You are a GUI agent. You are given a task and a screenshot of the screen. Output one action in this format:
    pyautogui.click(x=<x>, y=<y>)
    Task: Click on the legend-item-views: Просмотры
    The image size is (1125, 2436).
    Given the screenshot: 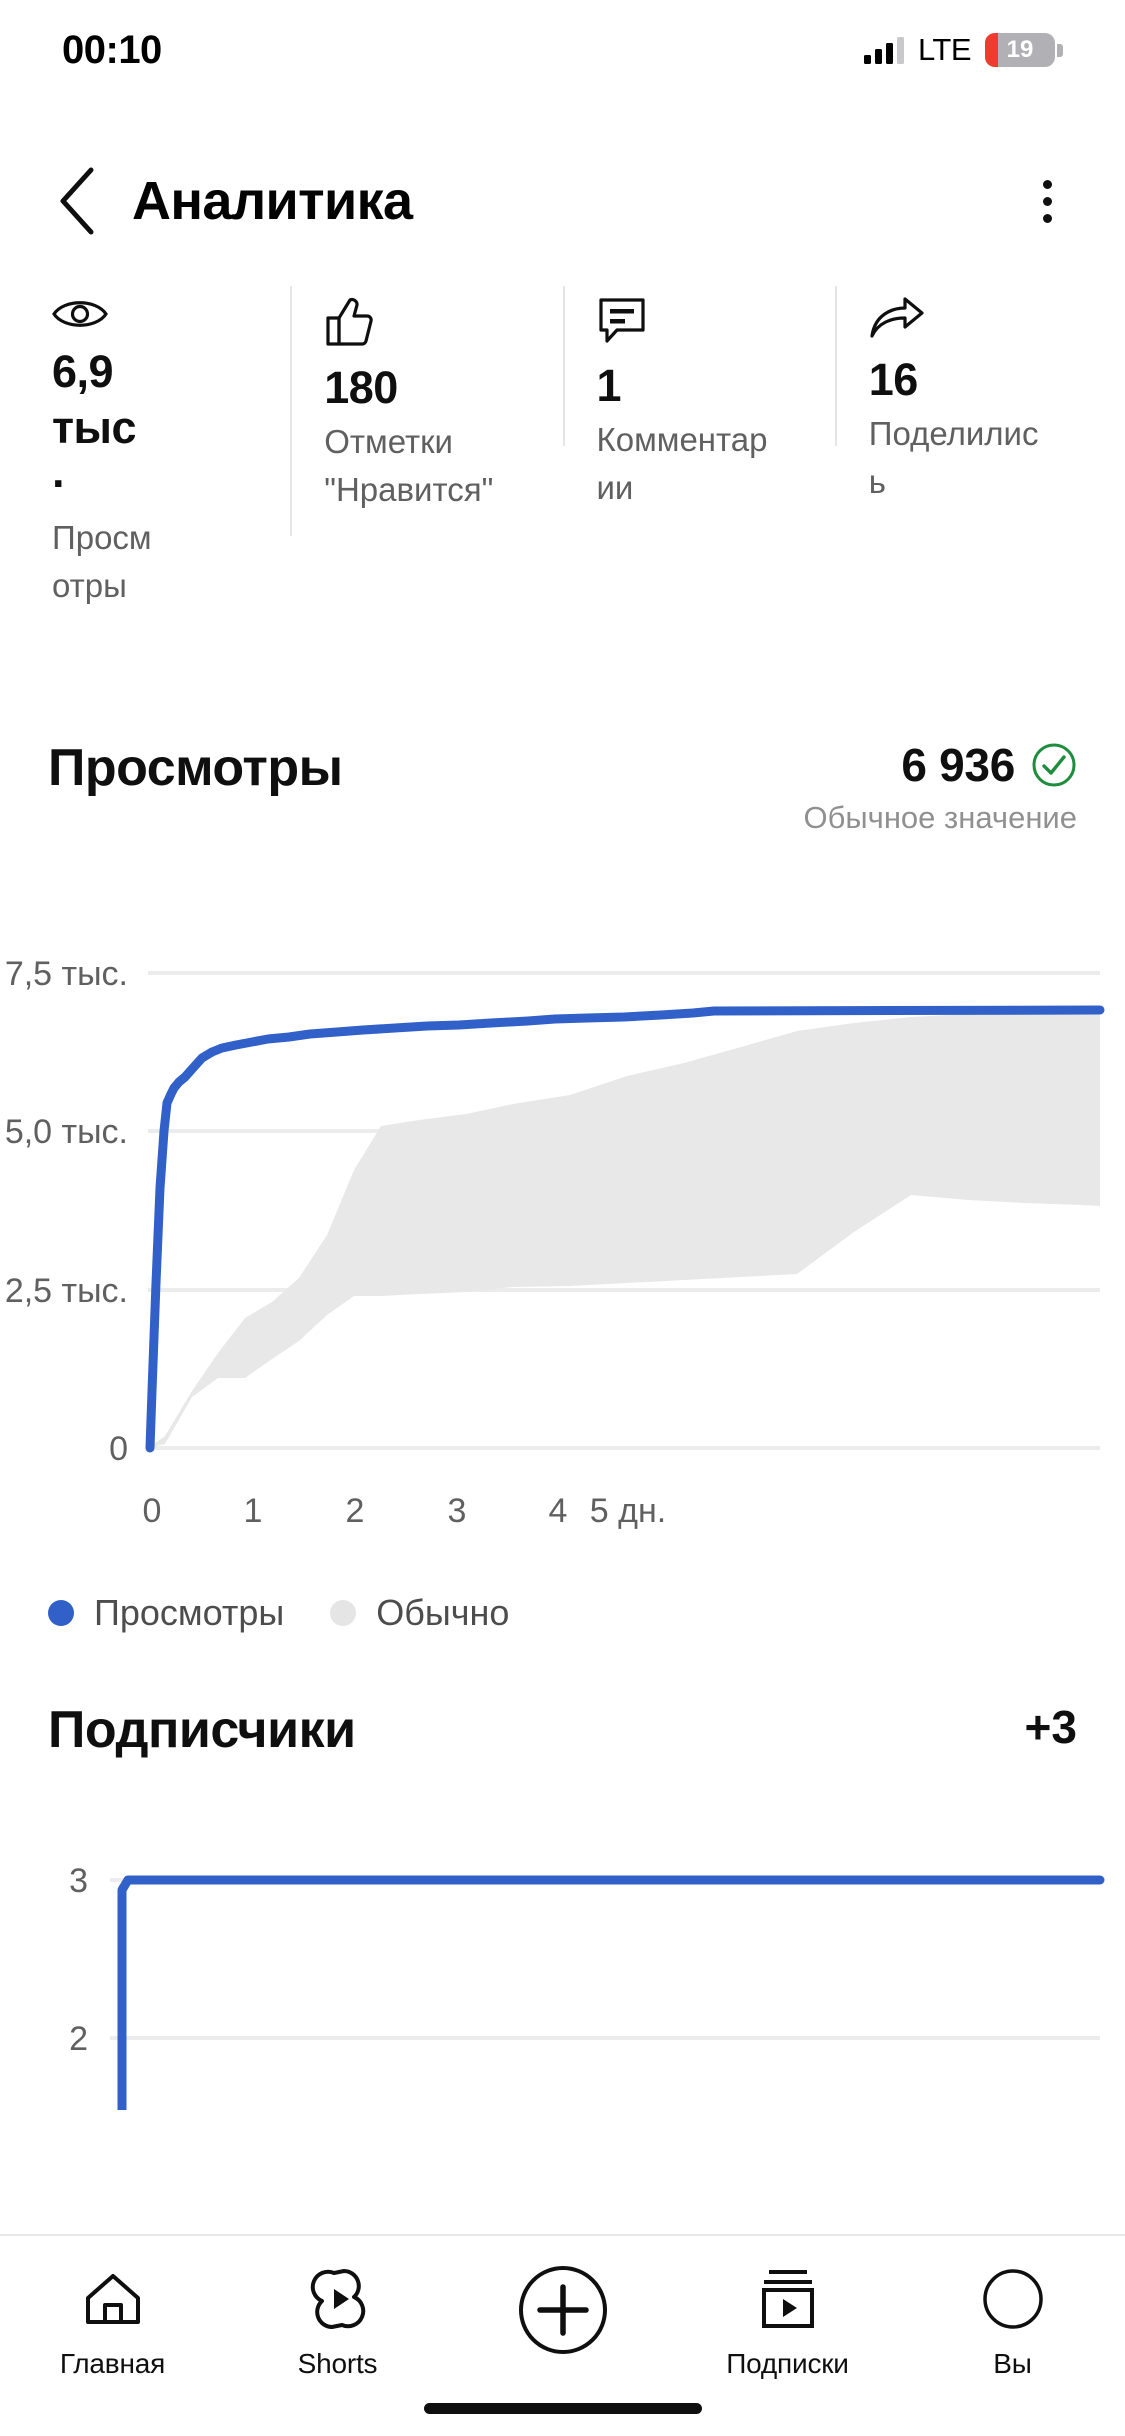 What is the action you would take?
    pyautogui.click(x=166, y=1613)
    